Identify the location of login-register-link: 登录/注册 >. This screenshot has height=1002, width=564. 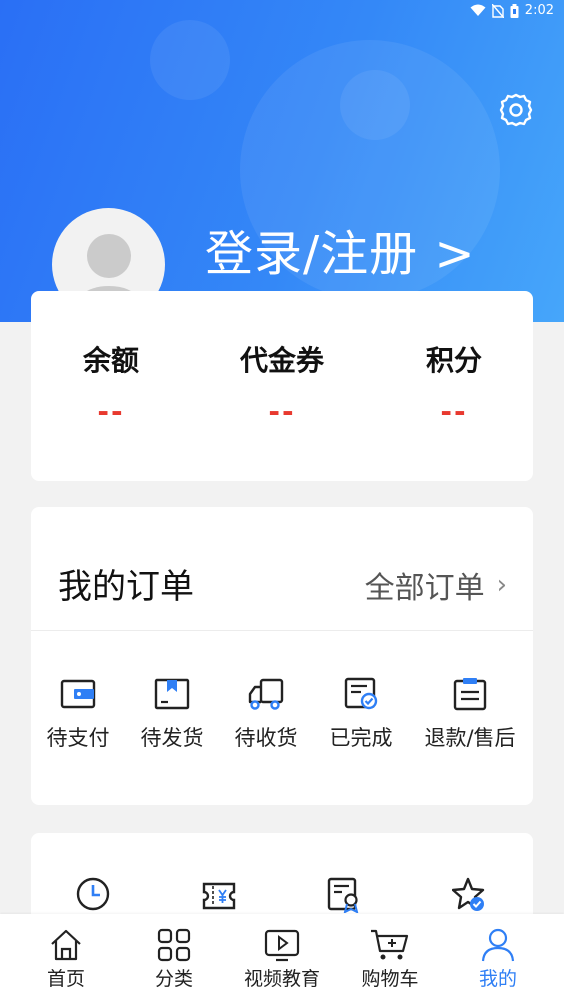
(340, 249).